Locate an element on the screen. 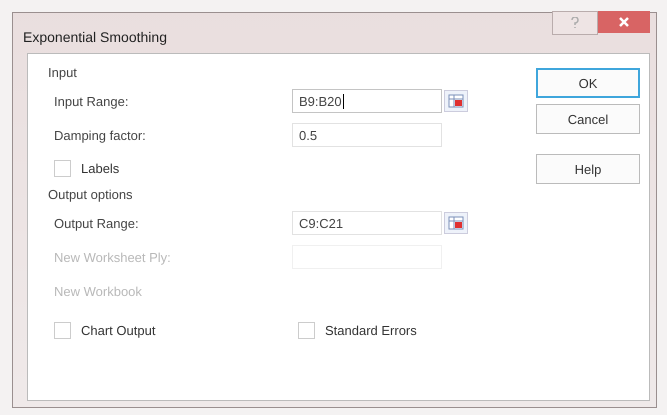  input-field: 0.5 is located at coordinates (367, 135).